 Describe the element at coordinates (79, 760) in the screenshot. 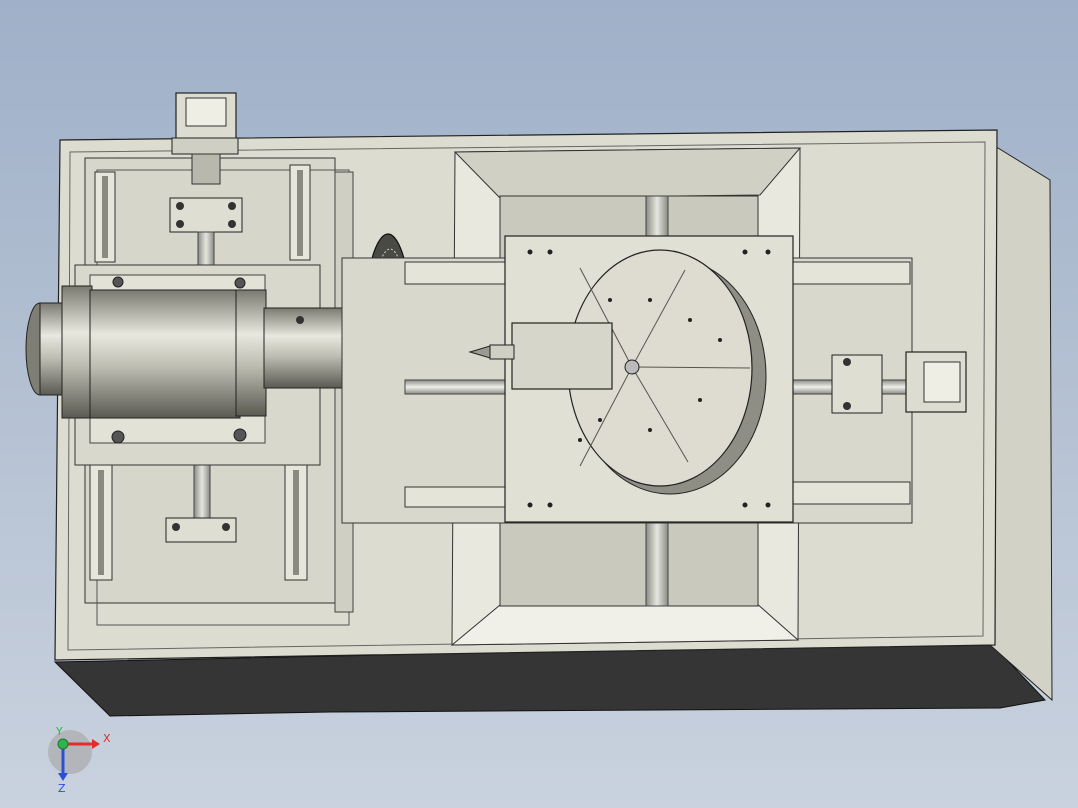

I see `axis-triad-icon: X Y Z` at that location.